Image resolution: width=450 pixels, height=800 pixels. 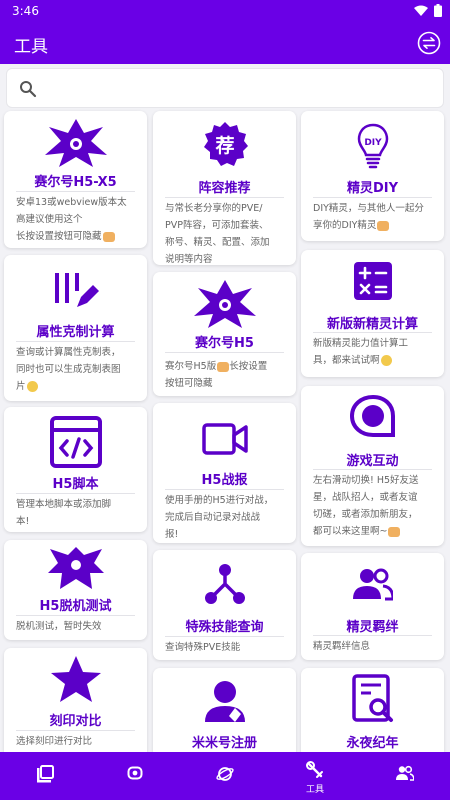 I want to click on desc-line: 完成后自动记录对战战, so click(x=213, y=517).